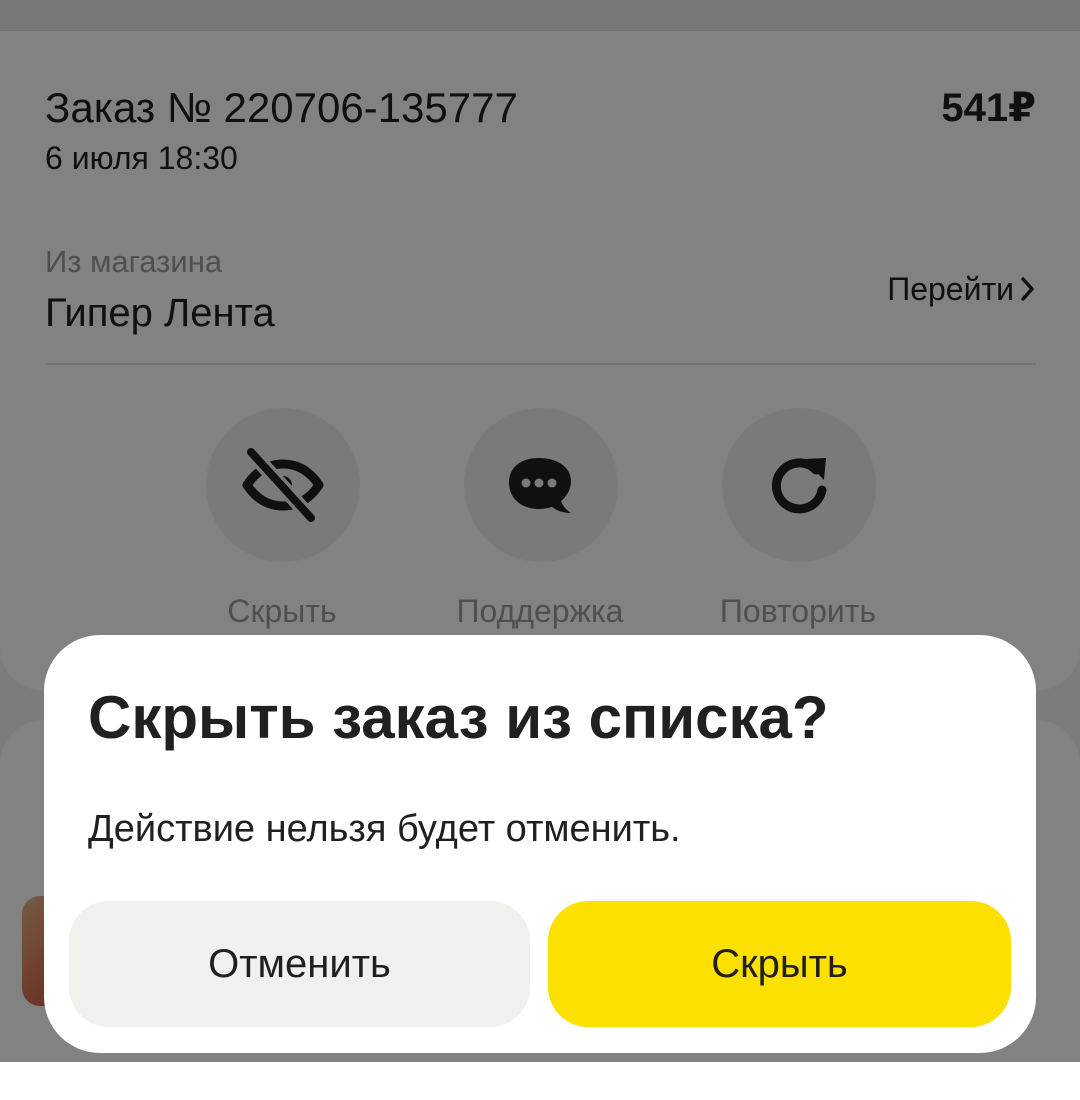  I want to click on dialog-text: Действие нельзя будет отменить., so click(384, 829).